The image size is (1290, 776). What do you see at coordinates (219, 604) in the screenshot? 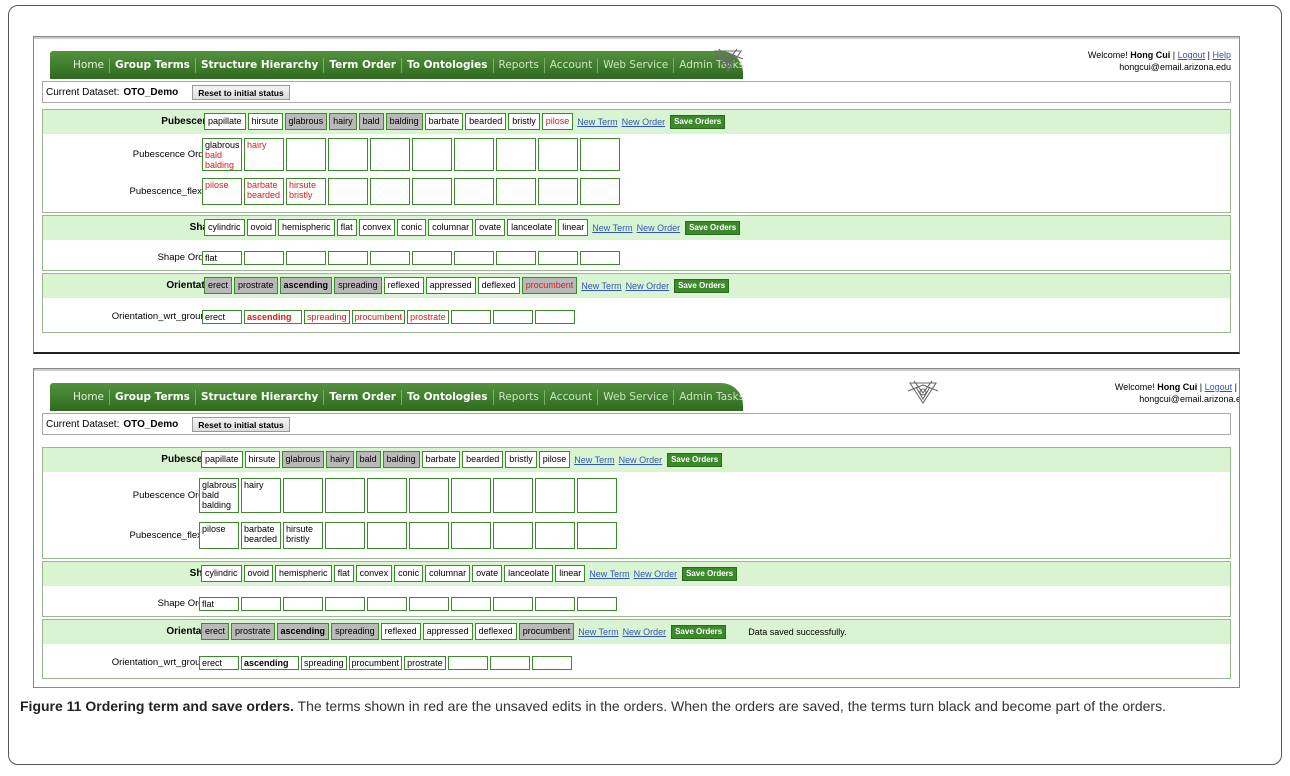
I see `order-slot-term: flat` at bounding box center [219, 604].